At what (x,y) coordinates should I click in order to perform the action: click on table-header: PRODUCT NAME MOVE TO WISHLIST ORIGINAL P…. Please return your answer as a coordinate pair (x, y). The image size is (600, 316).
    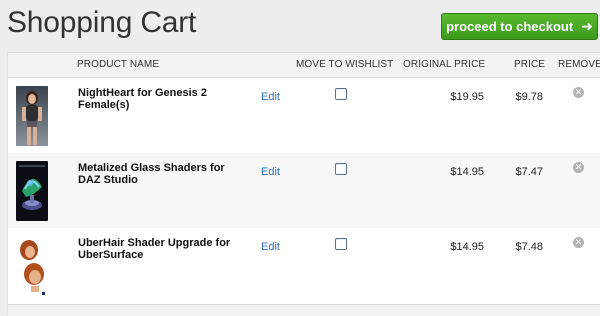
    Looking at the image, I should click on (304, 65).